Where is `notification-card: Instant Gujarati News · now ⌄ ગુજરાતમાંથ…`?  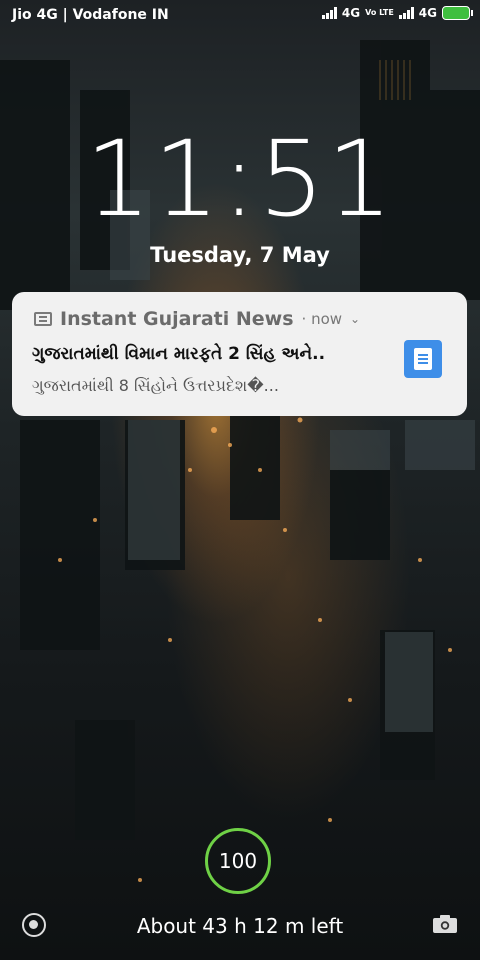 notification-card: Instant Gujarati News · now ⌄ ગુજરાતમાંથ… is located at coordinates (239, 354).